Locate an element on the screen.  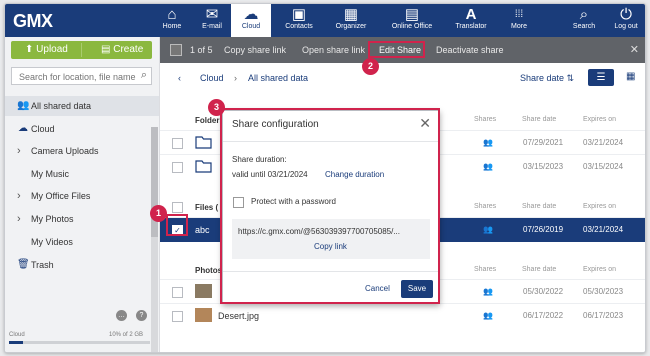
nav-translator: A Translator is located at coordinates (471, 20).